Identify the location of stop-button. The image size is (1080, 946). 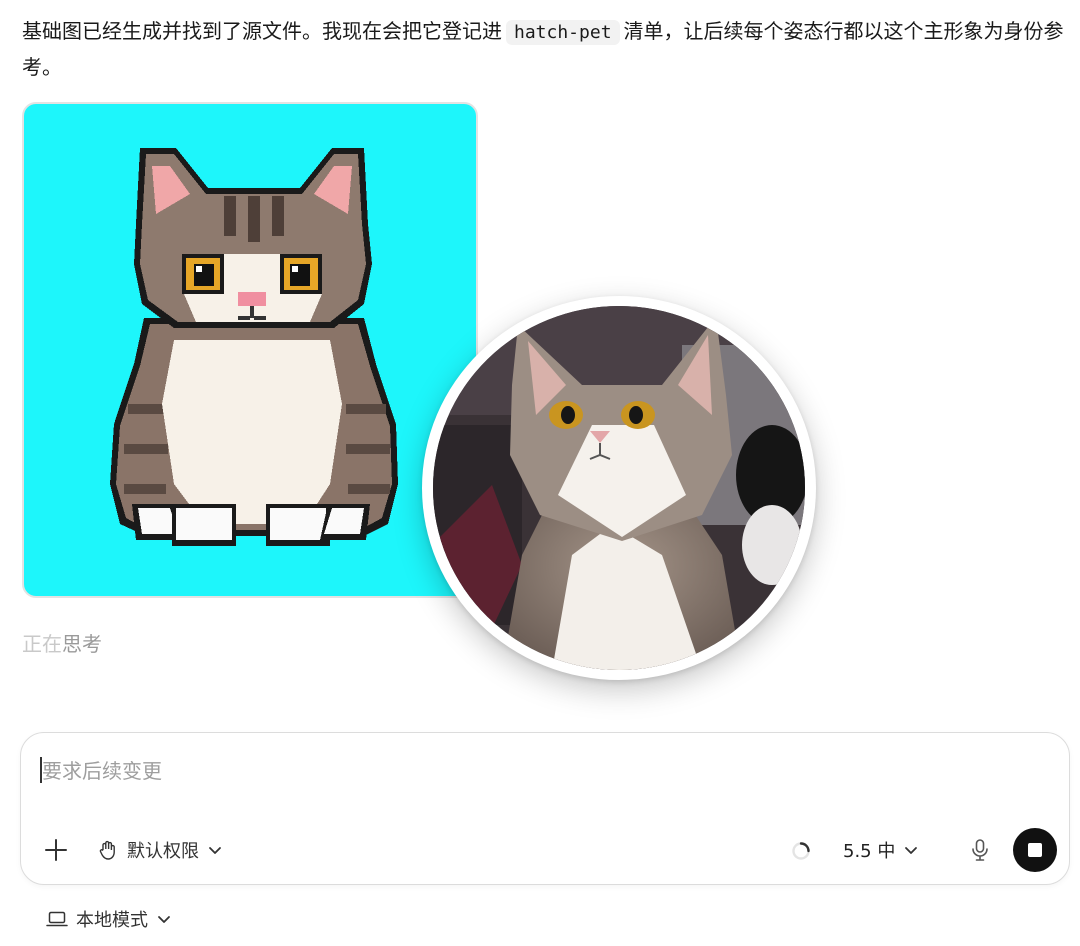
(1035, 850).